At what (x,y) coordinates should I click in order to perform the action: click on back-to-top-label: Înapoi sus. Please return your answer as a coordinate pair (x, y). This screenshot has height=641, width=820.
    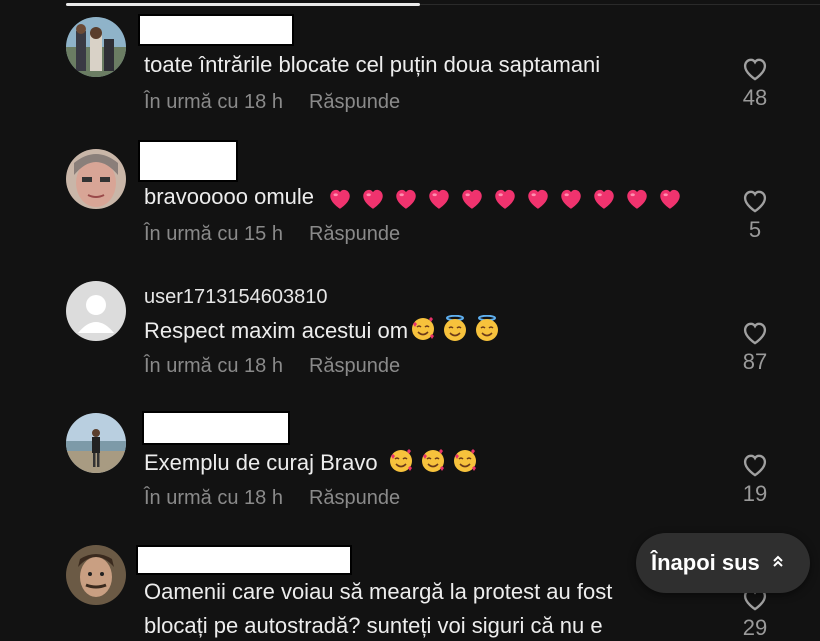
    Looking at the image, I should click on (705, 562).